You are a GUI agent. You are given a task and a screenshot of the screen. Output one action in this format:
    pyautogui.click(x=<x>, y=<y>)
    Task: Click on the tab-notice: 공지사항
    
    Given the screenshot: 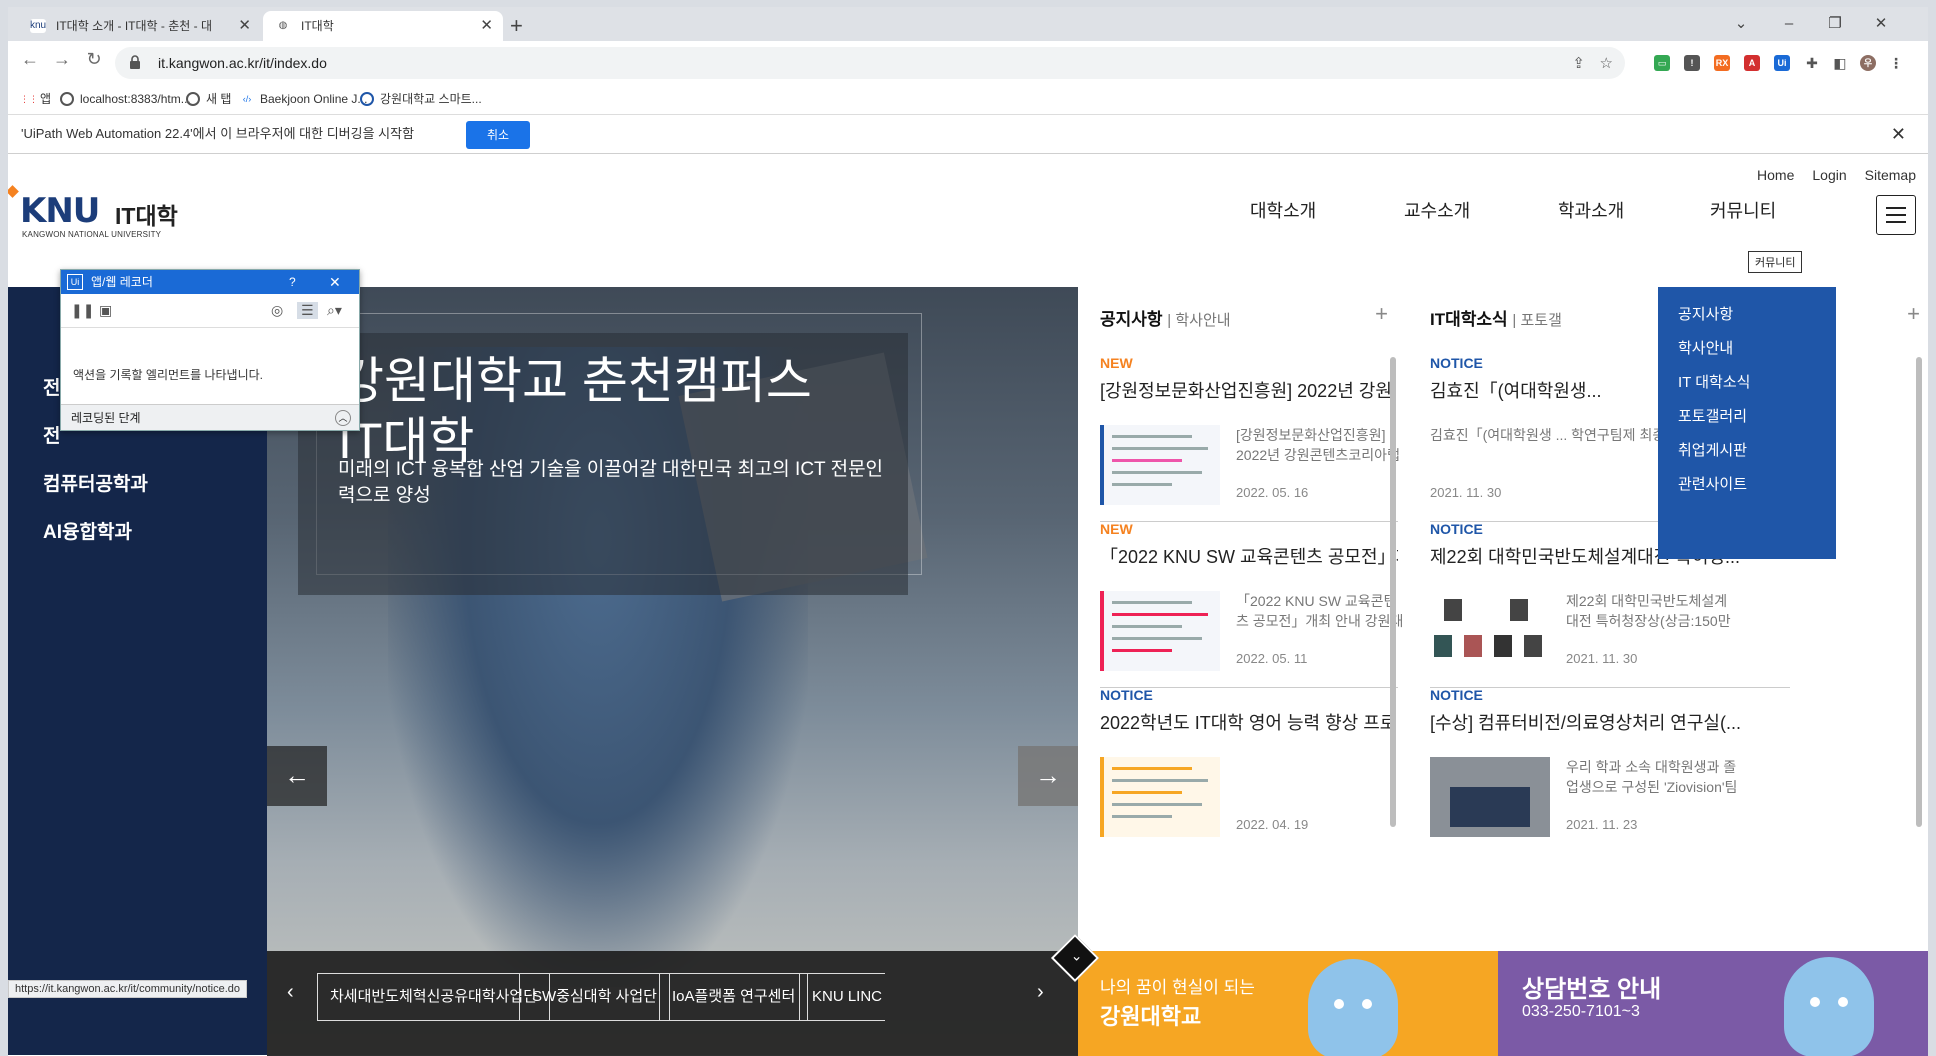 What is the action you would take?
    pyautogui.click(x=1131, y=319)
    